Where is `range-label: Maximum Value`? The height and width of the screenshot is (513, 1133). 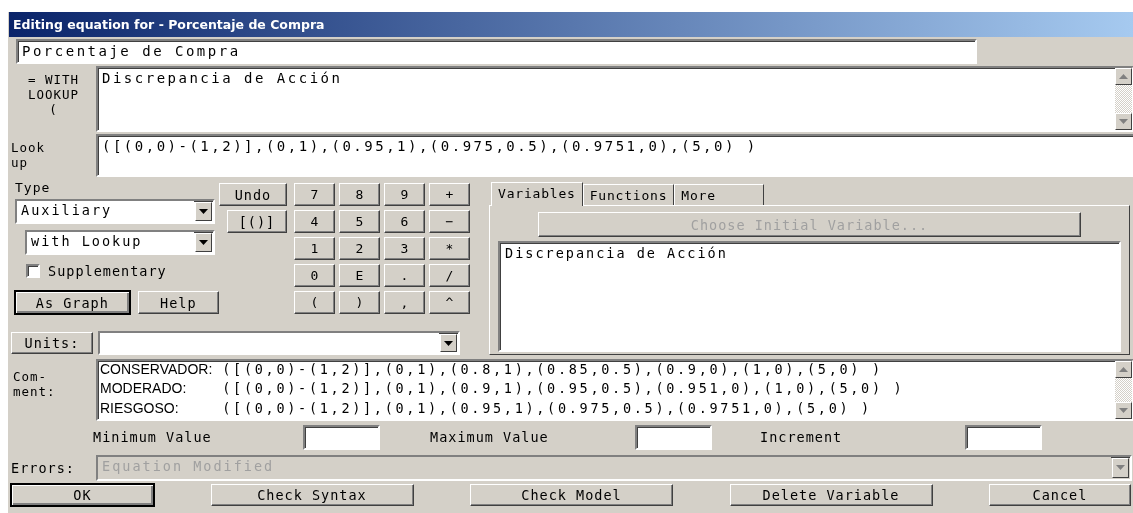
range-label: Maximum Value is located at coordinates (490, 437).